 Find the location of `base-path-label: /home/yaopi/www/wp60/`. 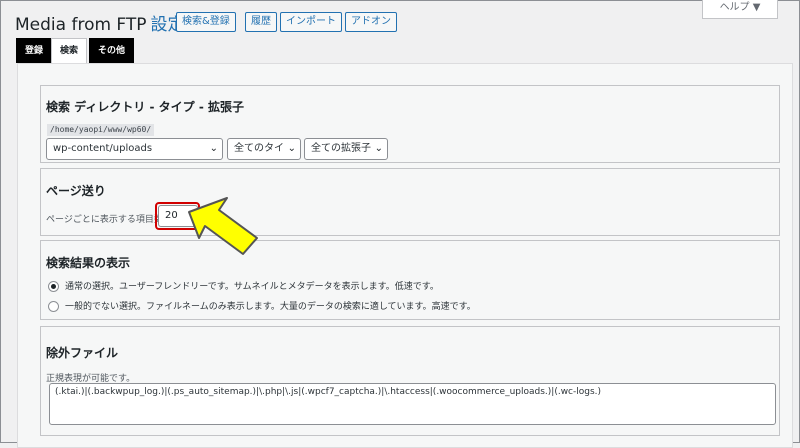

base-path-label: /home/yaopi/www/wp60/ is located at coordinates (101, 130).